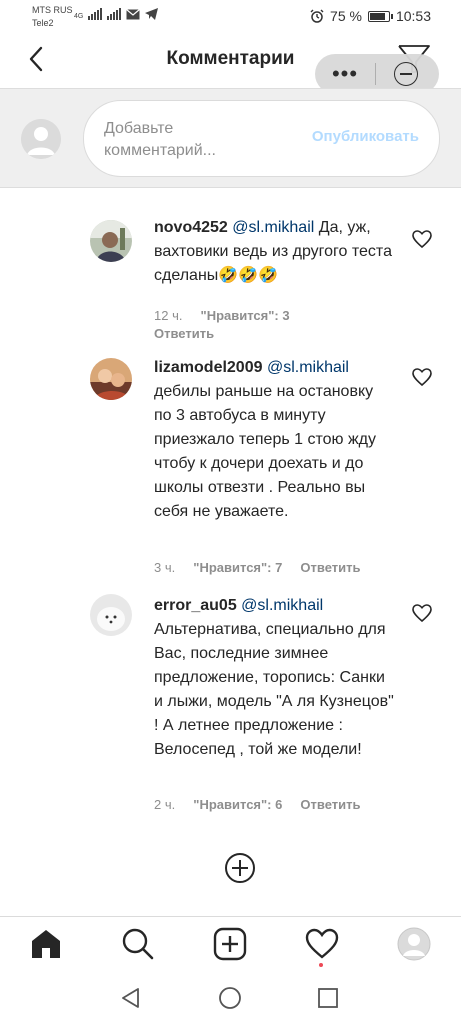 Image resolution: width=461 pixels, height=1024 pixels. Describe the element at coordinates (328, 998) in the screenshot. I see `recents-square-icon` at that location.